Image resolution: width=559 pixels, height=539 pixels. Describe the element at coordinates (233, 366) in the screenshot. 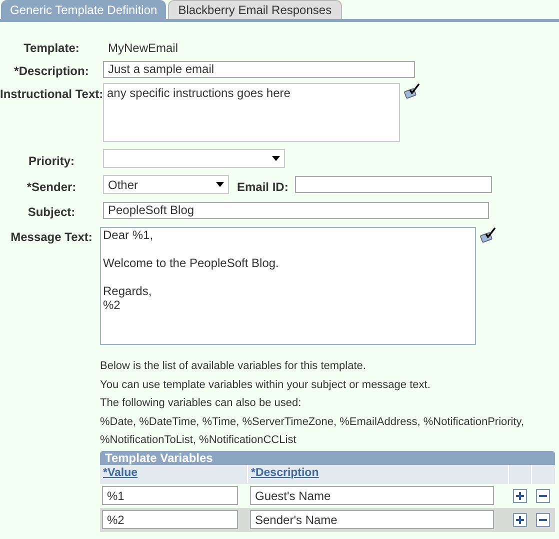

I see `help-text: Below is the list of available variables for this template.` at that location.